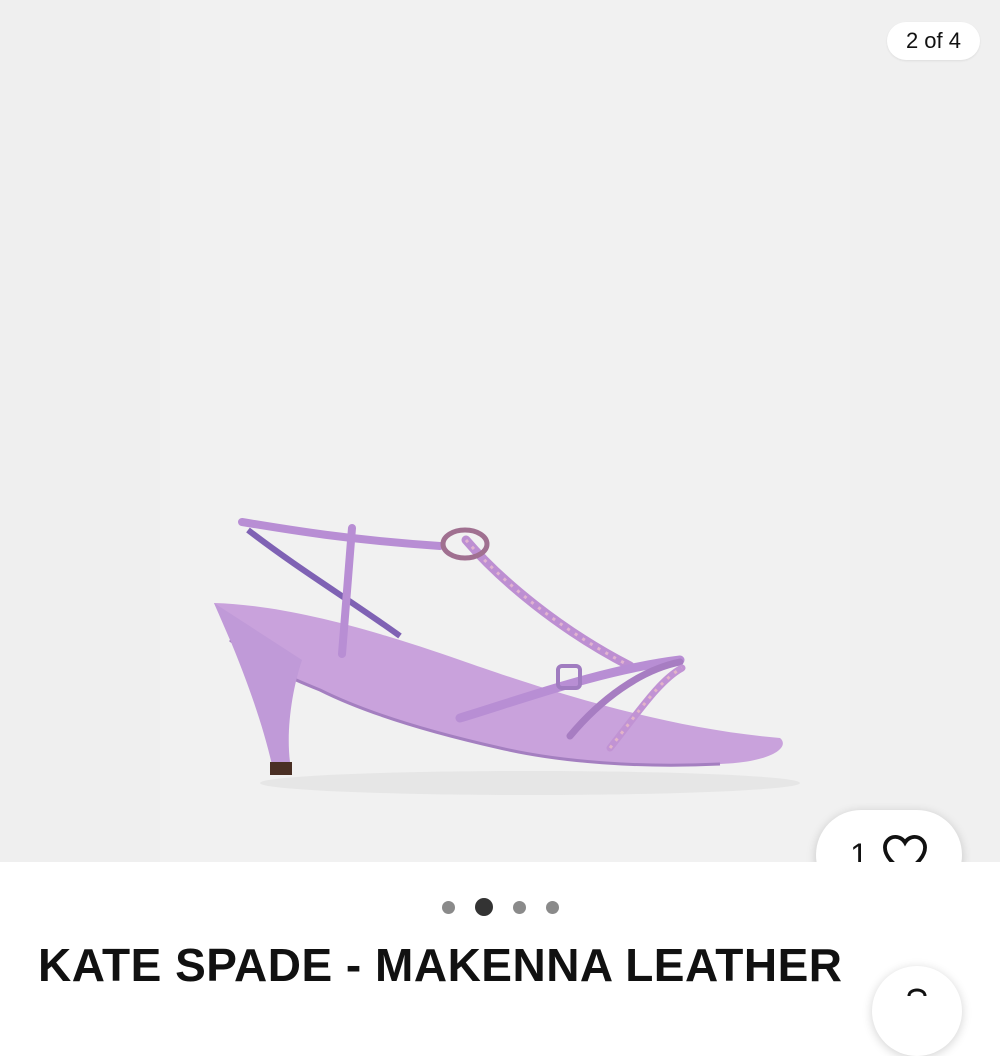  Describe the element at coordinates (859, 849) in the screenshot. I see `like-count: 1` at that location.